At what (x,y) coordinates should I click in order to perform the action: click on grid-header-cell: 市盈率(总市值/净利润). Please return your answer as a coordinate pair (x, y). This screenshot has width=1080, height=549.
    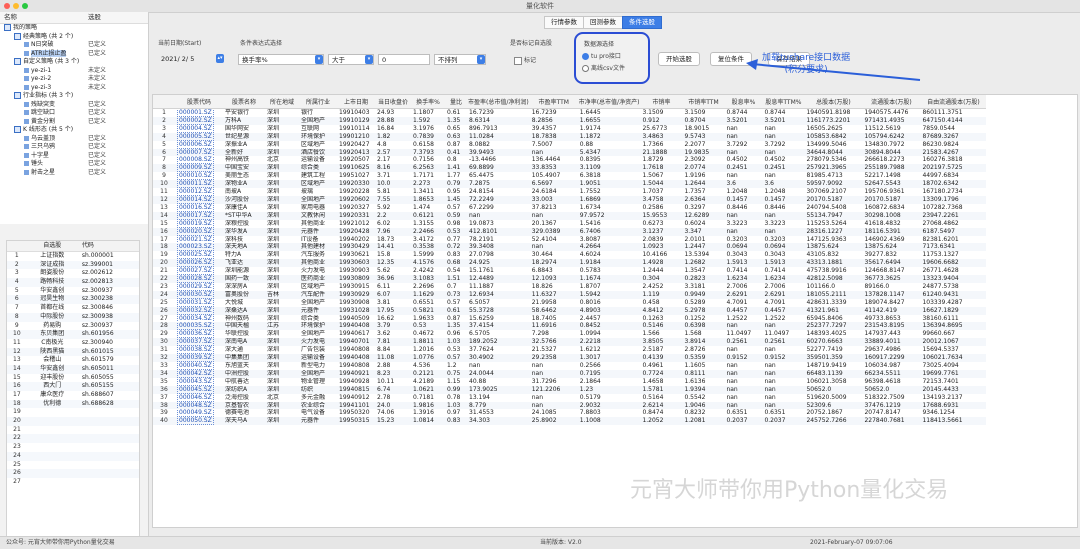
    Looking at the image, I should click on (498, 102).